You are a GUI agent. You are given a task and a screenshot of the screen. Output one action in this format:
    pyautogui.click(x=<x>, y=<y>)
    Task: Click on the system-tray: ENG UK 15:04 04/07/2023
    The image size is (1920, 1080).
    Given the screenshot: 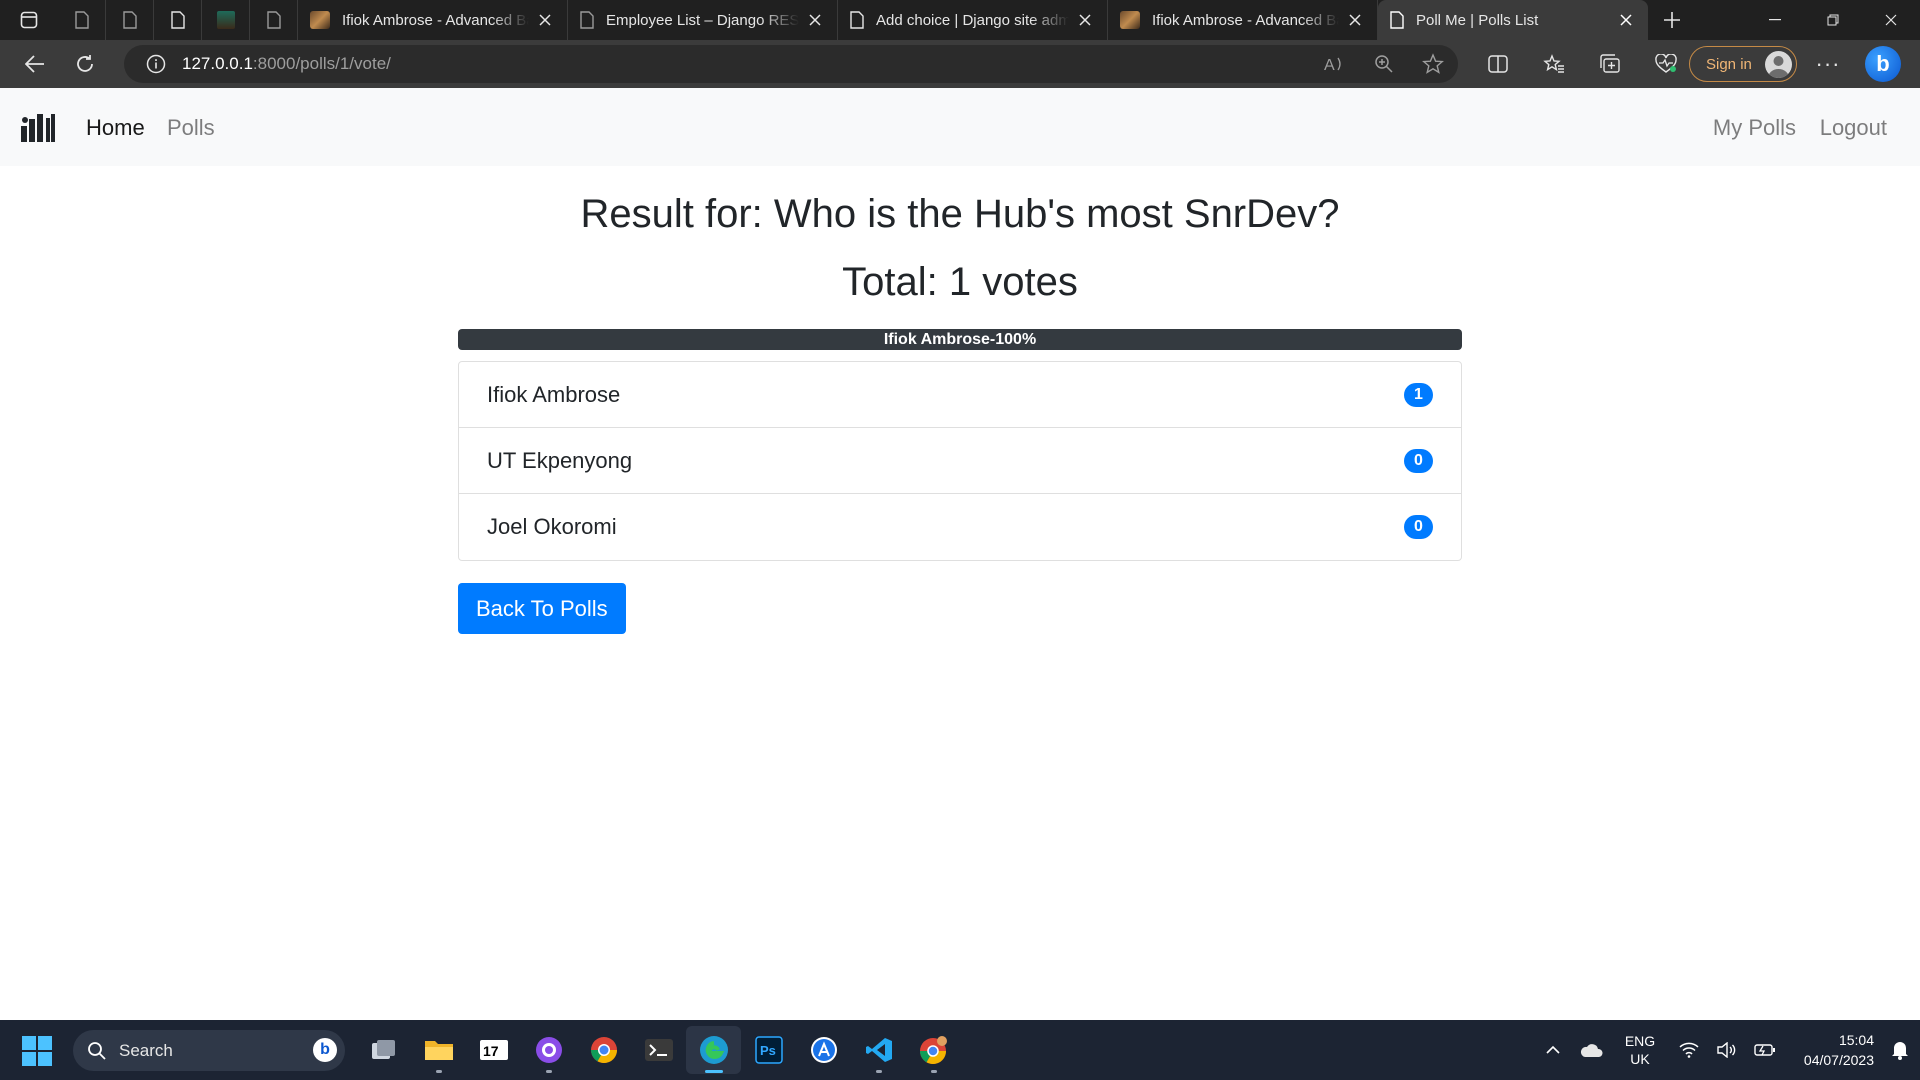 What is the action you would take?
    pyautogui.click(x=1727, y=1050)
    